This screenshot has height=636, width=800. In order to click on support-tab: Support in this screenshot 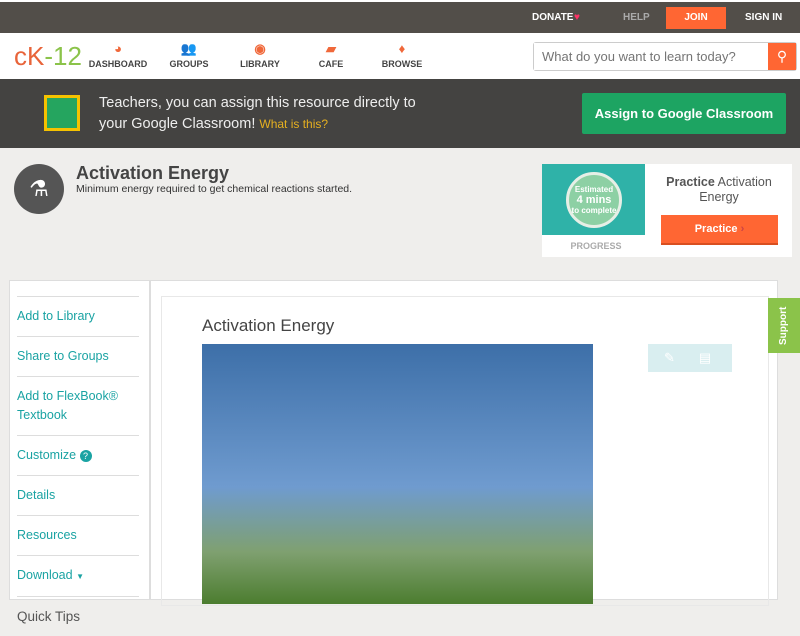, I will do `click(784, 325)`.